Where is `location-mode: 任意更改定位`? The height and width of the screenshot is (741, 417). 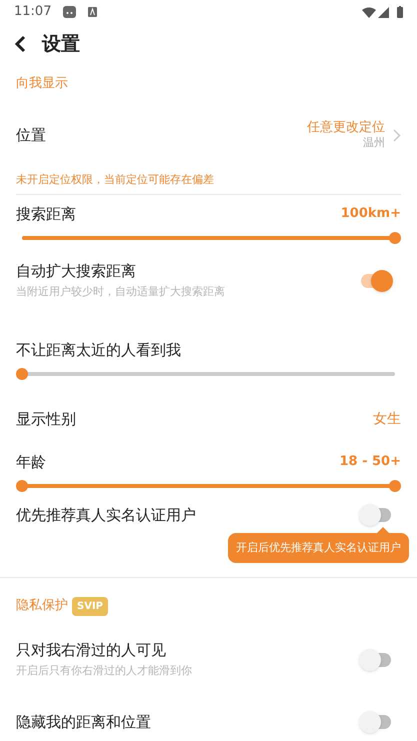
location-mode: 任意更改定位 is located at coordinates (346, 128).